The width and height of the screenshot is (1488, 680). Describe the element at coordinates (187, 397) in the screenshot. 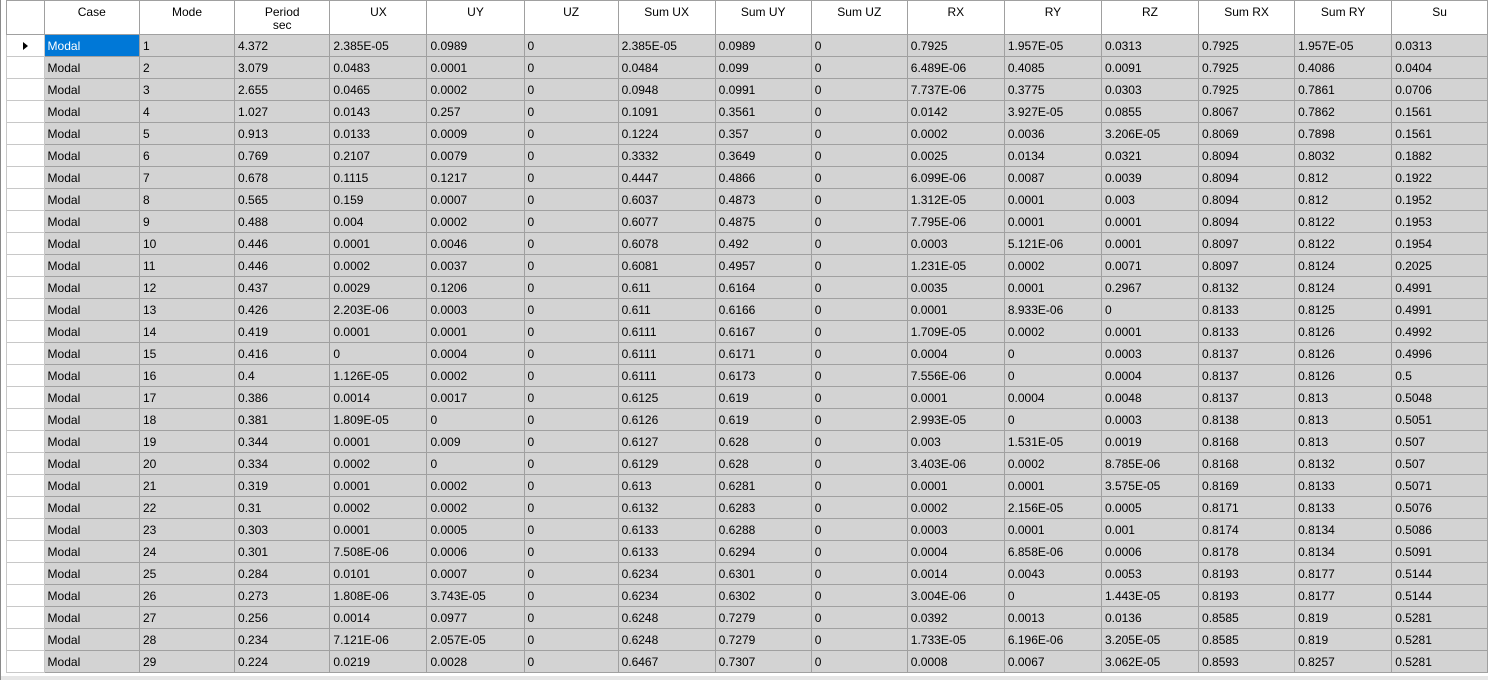

I see `table-cell: 17` at that location.